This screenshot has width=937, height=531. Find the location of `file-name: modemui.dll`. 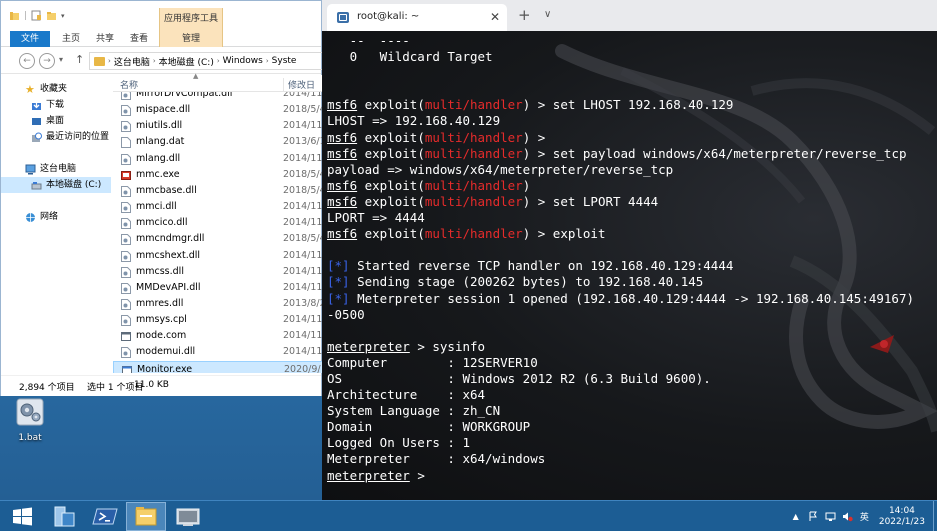

file-name: modemui.dll is located at coordinates (166, 352).